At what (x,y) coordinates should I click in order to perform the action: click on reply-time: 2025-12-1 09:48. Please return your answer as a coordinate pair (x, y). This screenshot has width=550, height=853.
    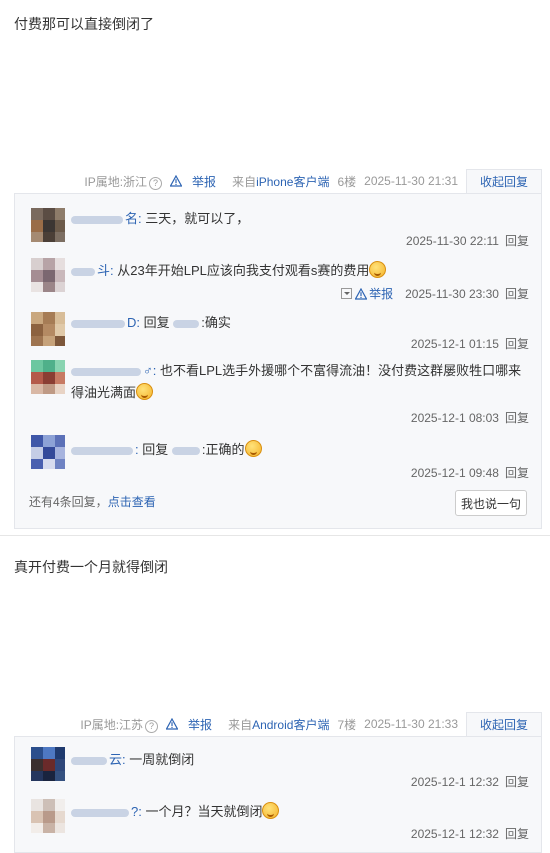
    Looking at the image, I should click on (454, 472).